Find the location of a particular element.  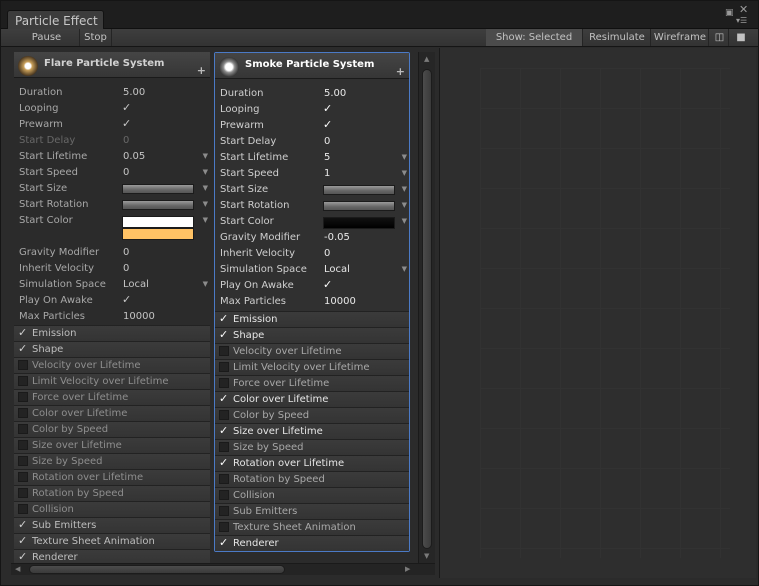

smoke-module-row: Force over Lifetime is located at coordinates (312, 383).